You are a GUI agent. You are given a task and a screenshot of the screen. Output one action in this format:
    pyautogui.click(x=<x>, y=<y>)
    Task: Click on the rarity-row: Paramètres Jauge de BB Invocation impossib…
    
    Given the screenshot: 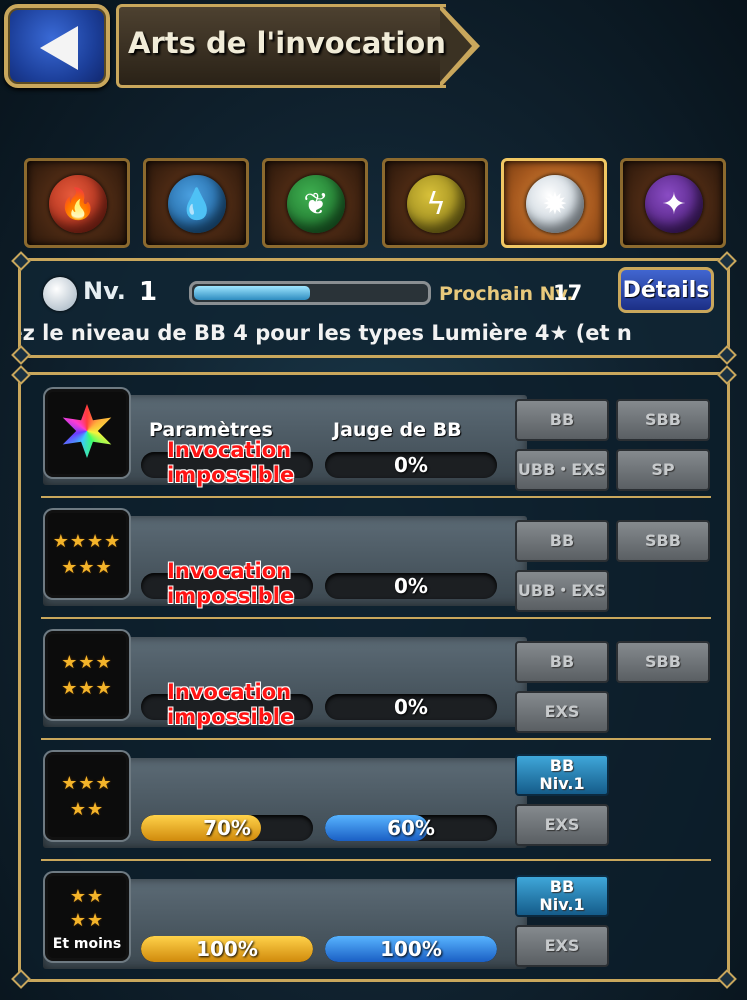 What is the action you would take?
    pyautogui.click(x=374, y=440)
    